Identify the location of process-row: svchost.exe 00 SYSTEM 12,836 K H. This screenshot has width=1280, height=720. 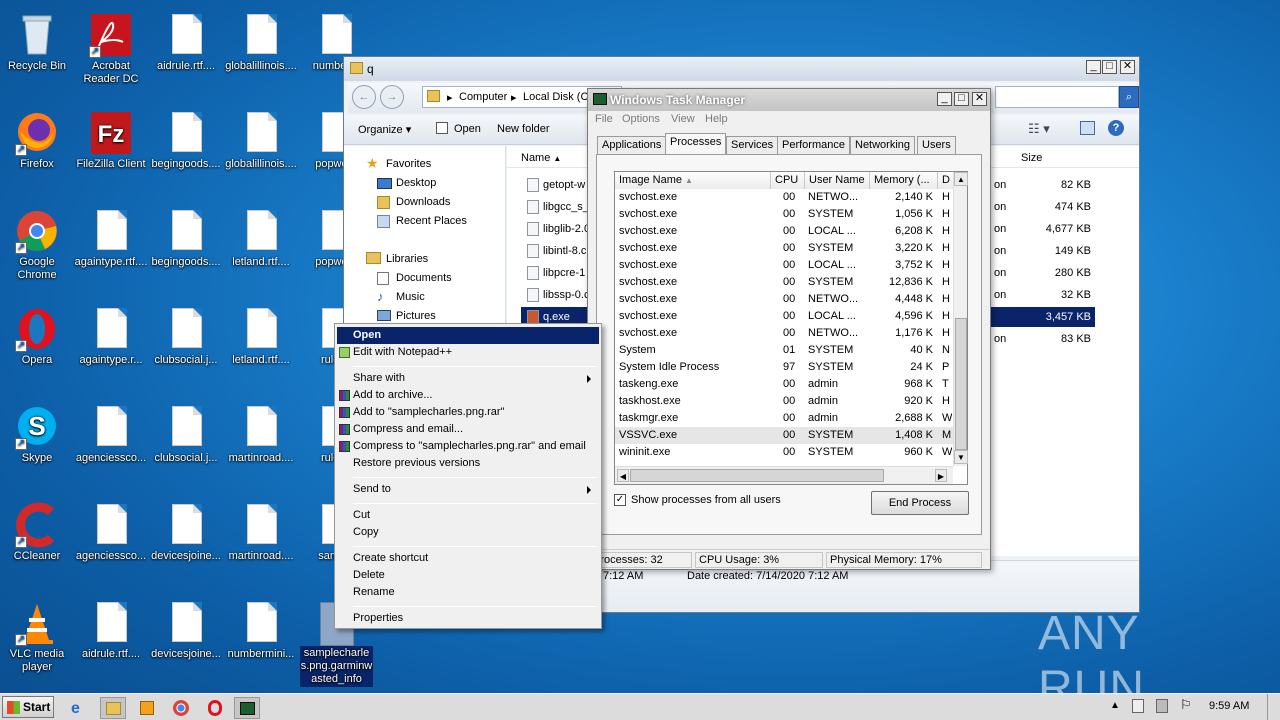
(785, 282).